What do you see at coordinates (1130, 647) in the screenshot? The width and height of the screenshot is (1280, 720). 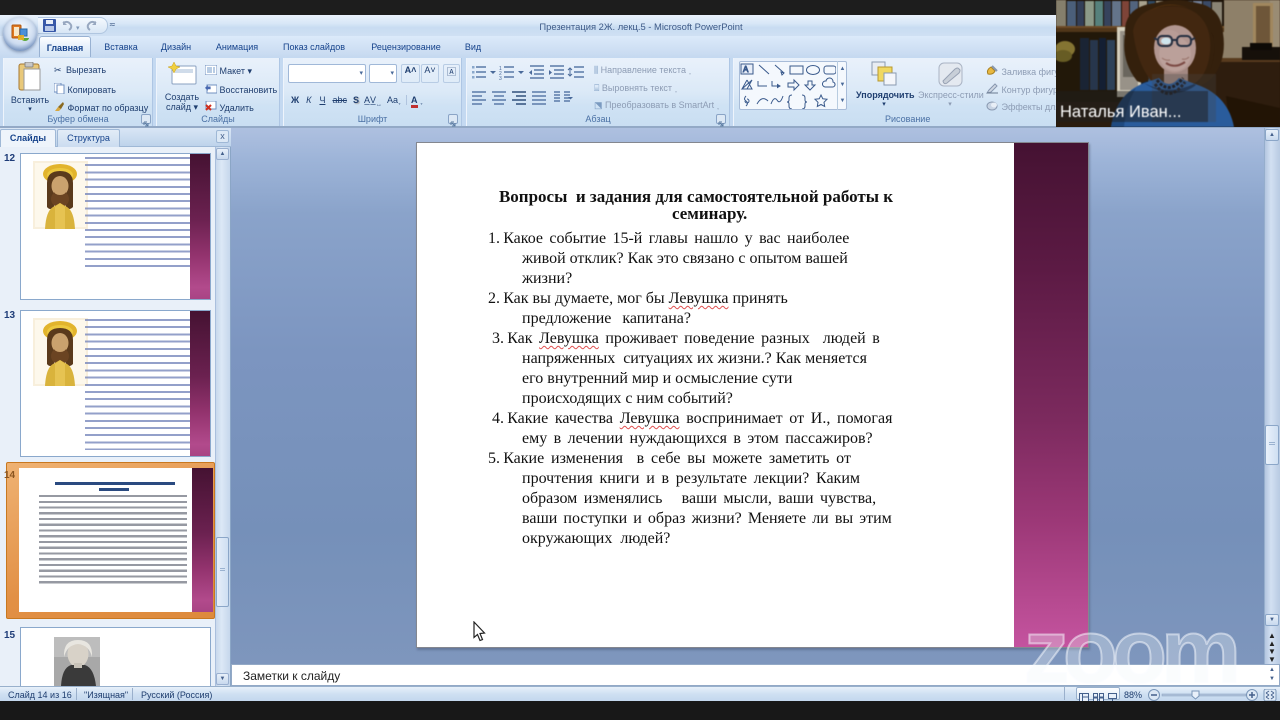 I see `svg-text: zoom` at bounding box center [1130, 647].